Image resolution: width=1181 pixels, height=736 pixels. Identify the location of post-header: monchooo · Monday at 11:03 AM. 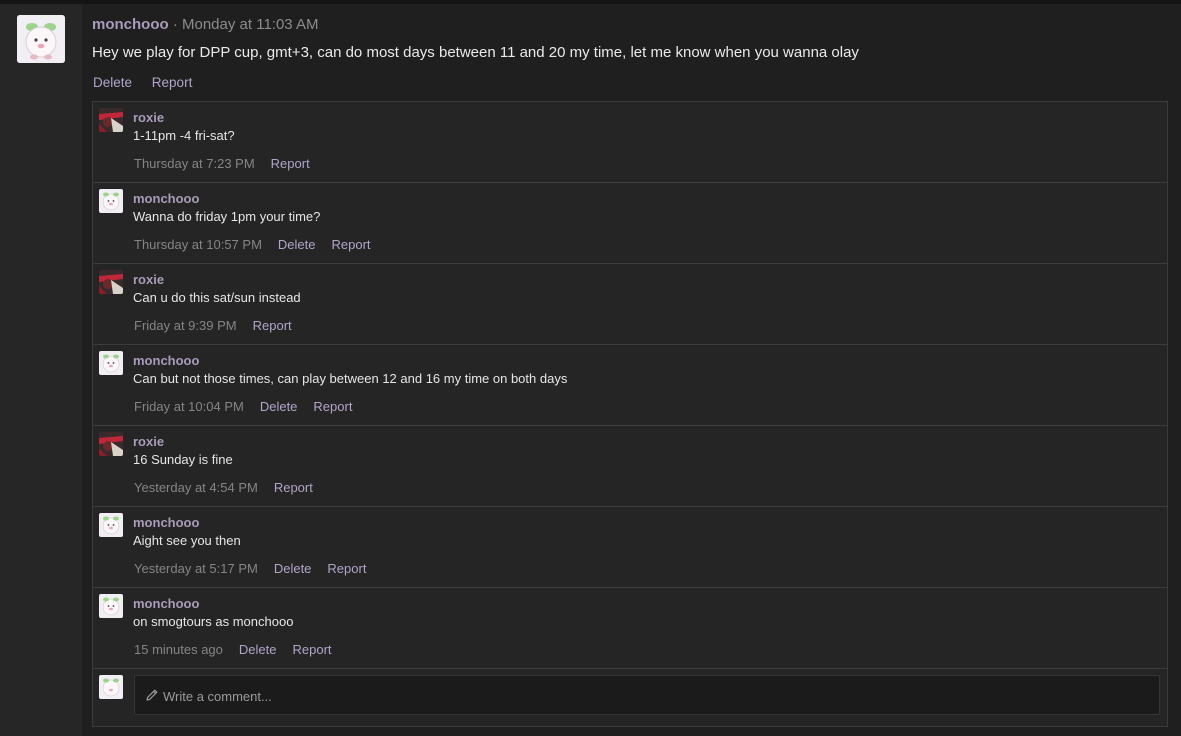
(205, 24).